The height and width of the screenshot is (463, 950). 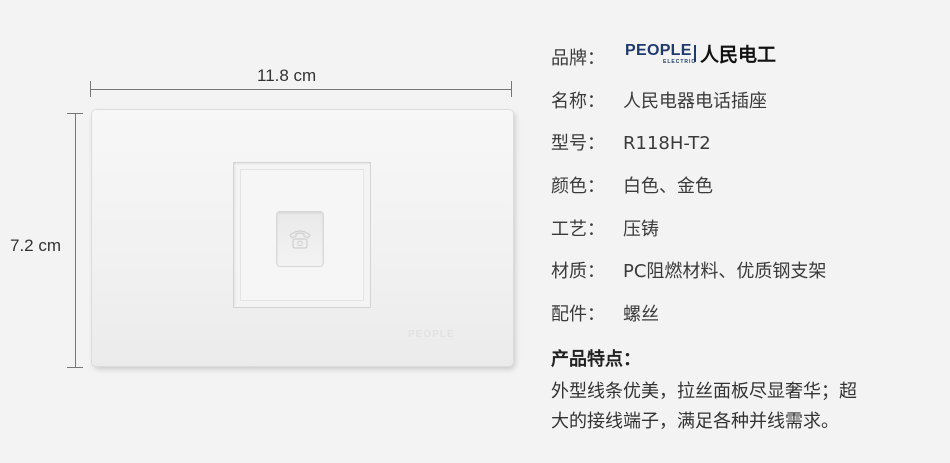 I want to click on logo-divider, so click(x=695, y=53).